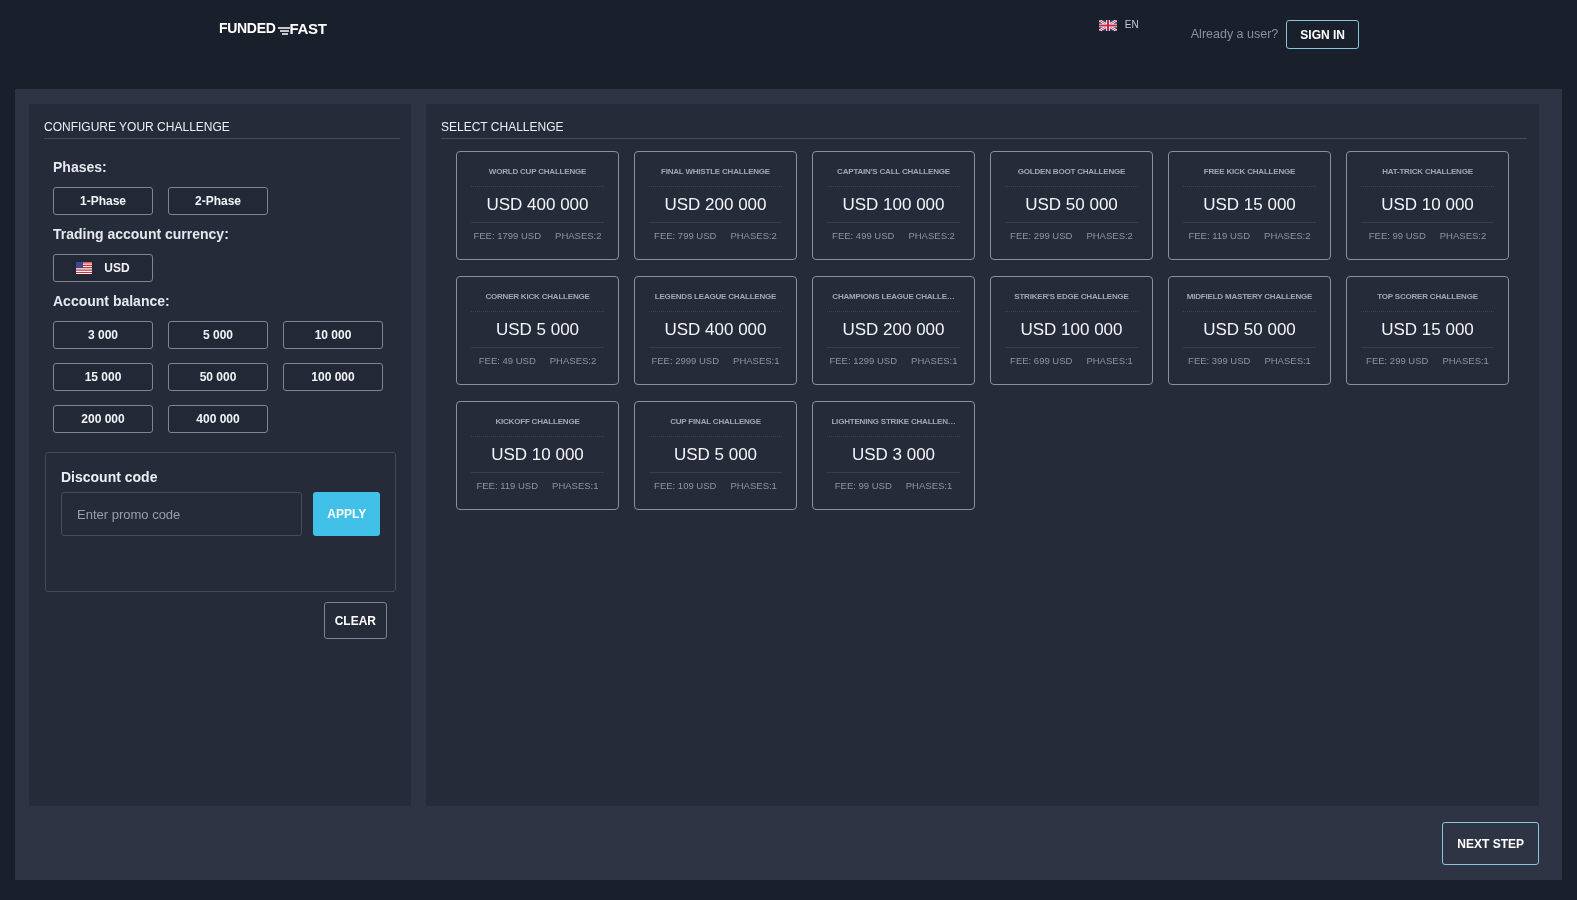  Describe the element at coordinates (222, 129) in the screenshot. I see `section-title: CONFIGURE YOUR CHALLENGE` at that location.